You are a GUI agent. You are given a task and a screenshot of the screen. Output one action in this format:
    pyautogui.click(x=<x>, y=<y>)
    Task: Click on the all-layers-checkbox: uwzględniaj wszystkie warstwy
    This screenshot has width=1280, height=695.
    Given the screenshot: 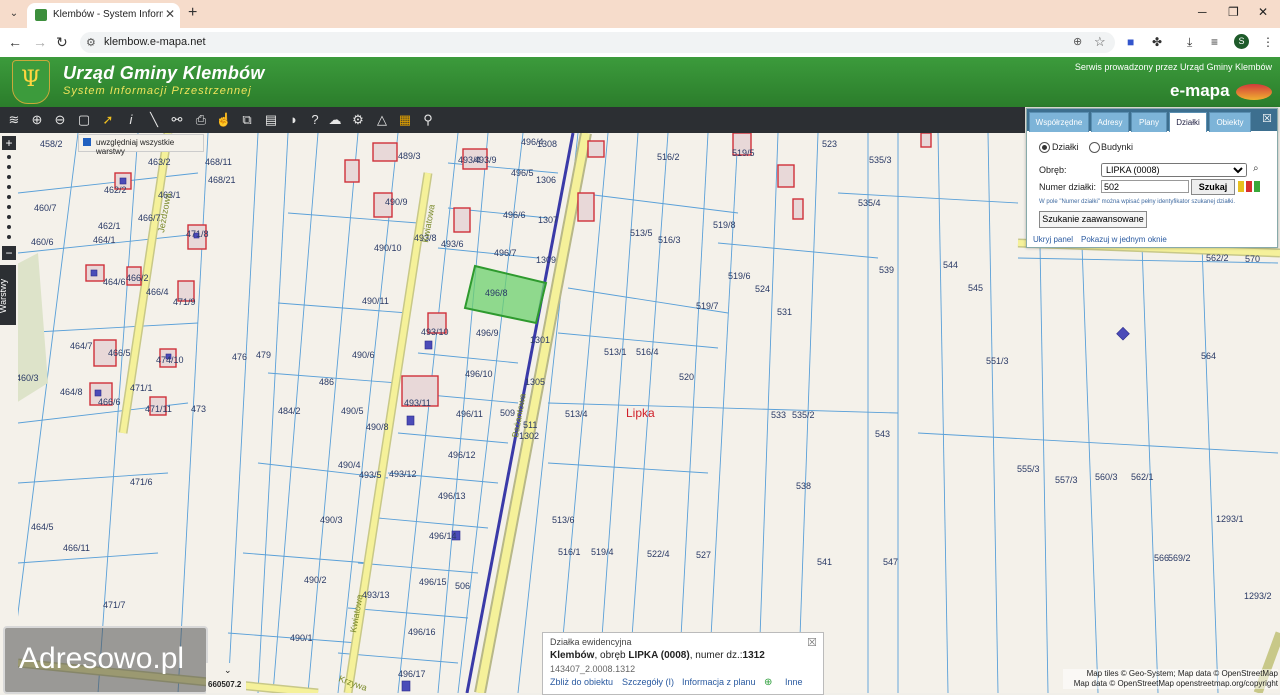 What is the action you would take?
    pyautogui.click(x=141, y=145)
    